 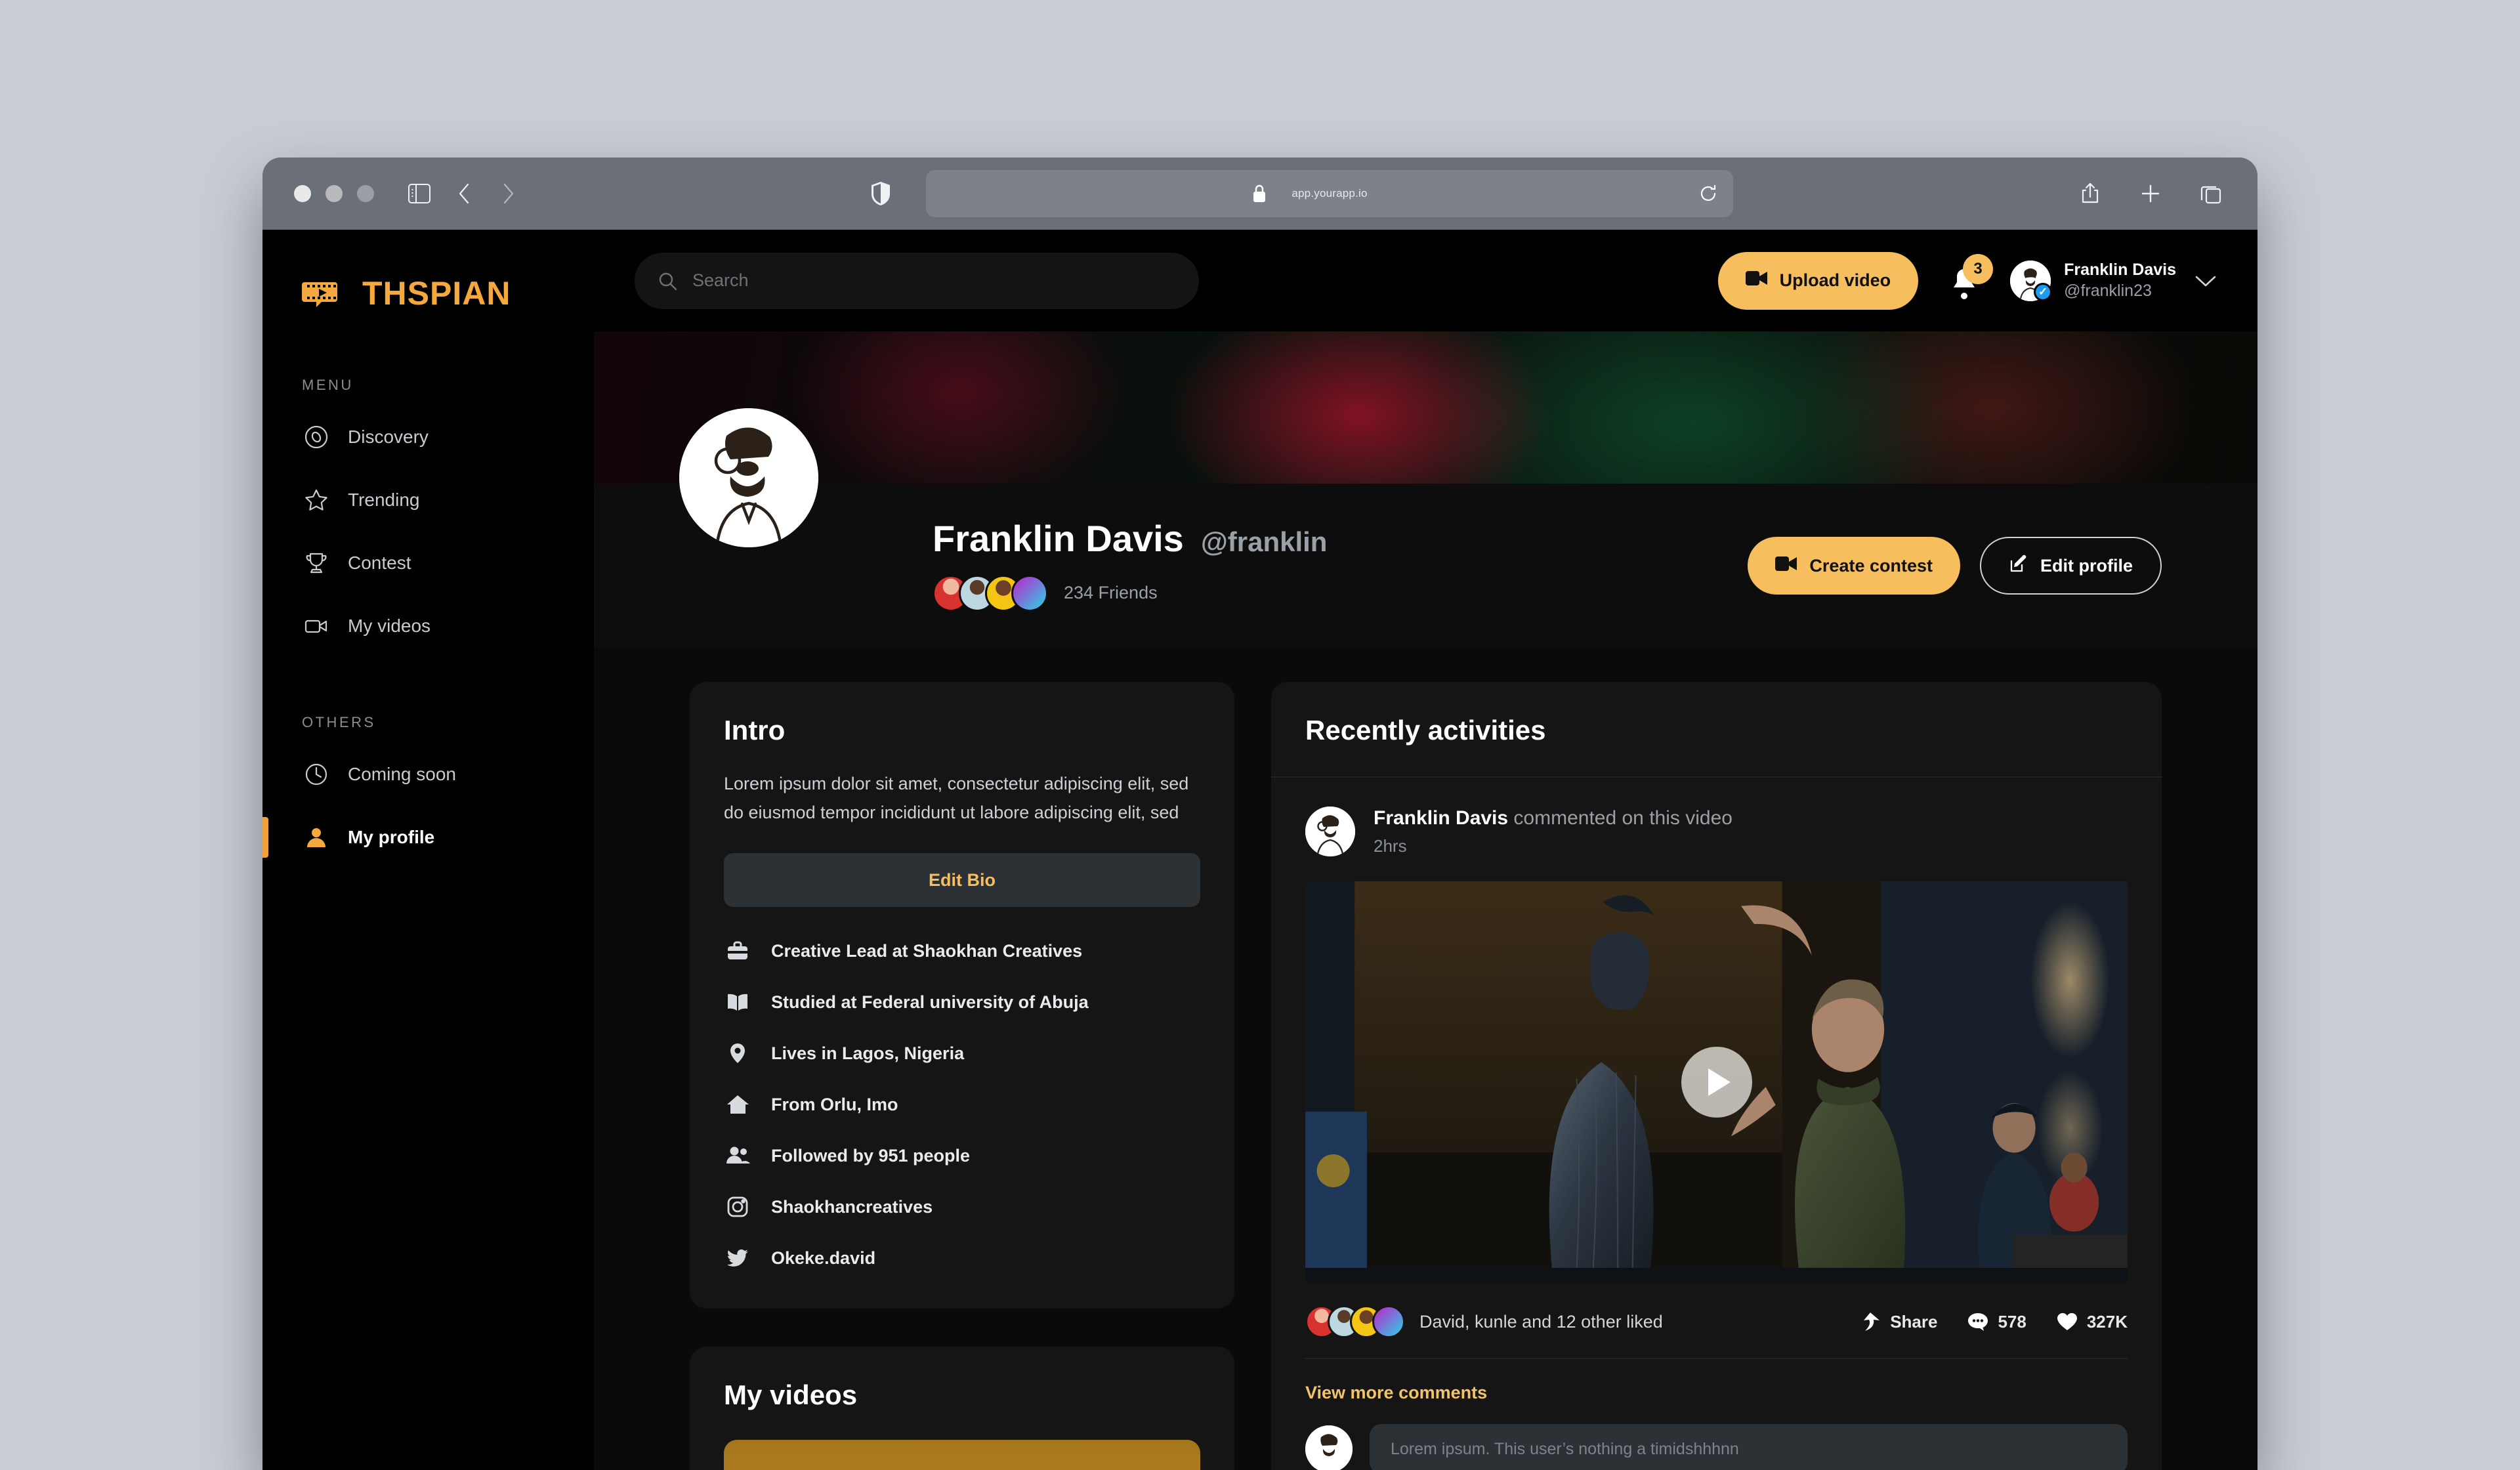 What do you see at coordinates (2067, 1322) in the screenshot?
I see `heart-icon` at bounding box center [2067, 1322].